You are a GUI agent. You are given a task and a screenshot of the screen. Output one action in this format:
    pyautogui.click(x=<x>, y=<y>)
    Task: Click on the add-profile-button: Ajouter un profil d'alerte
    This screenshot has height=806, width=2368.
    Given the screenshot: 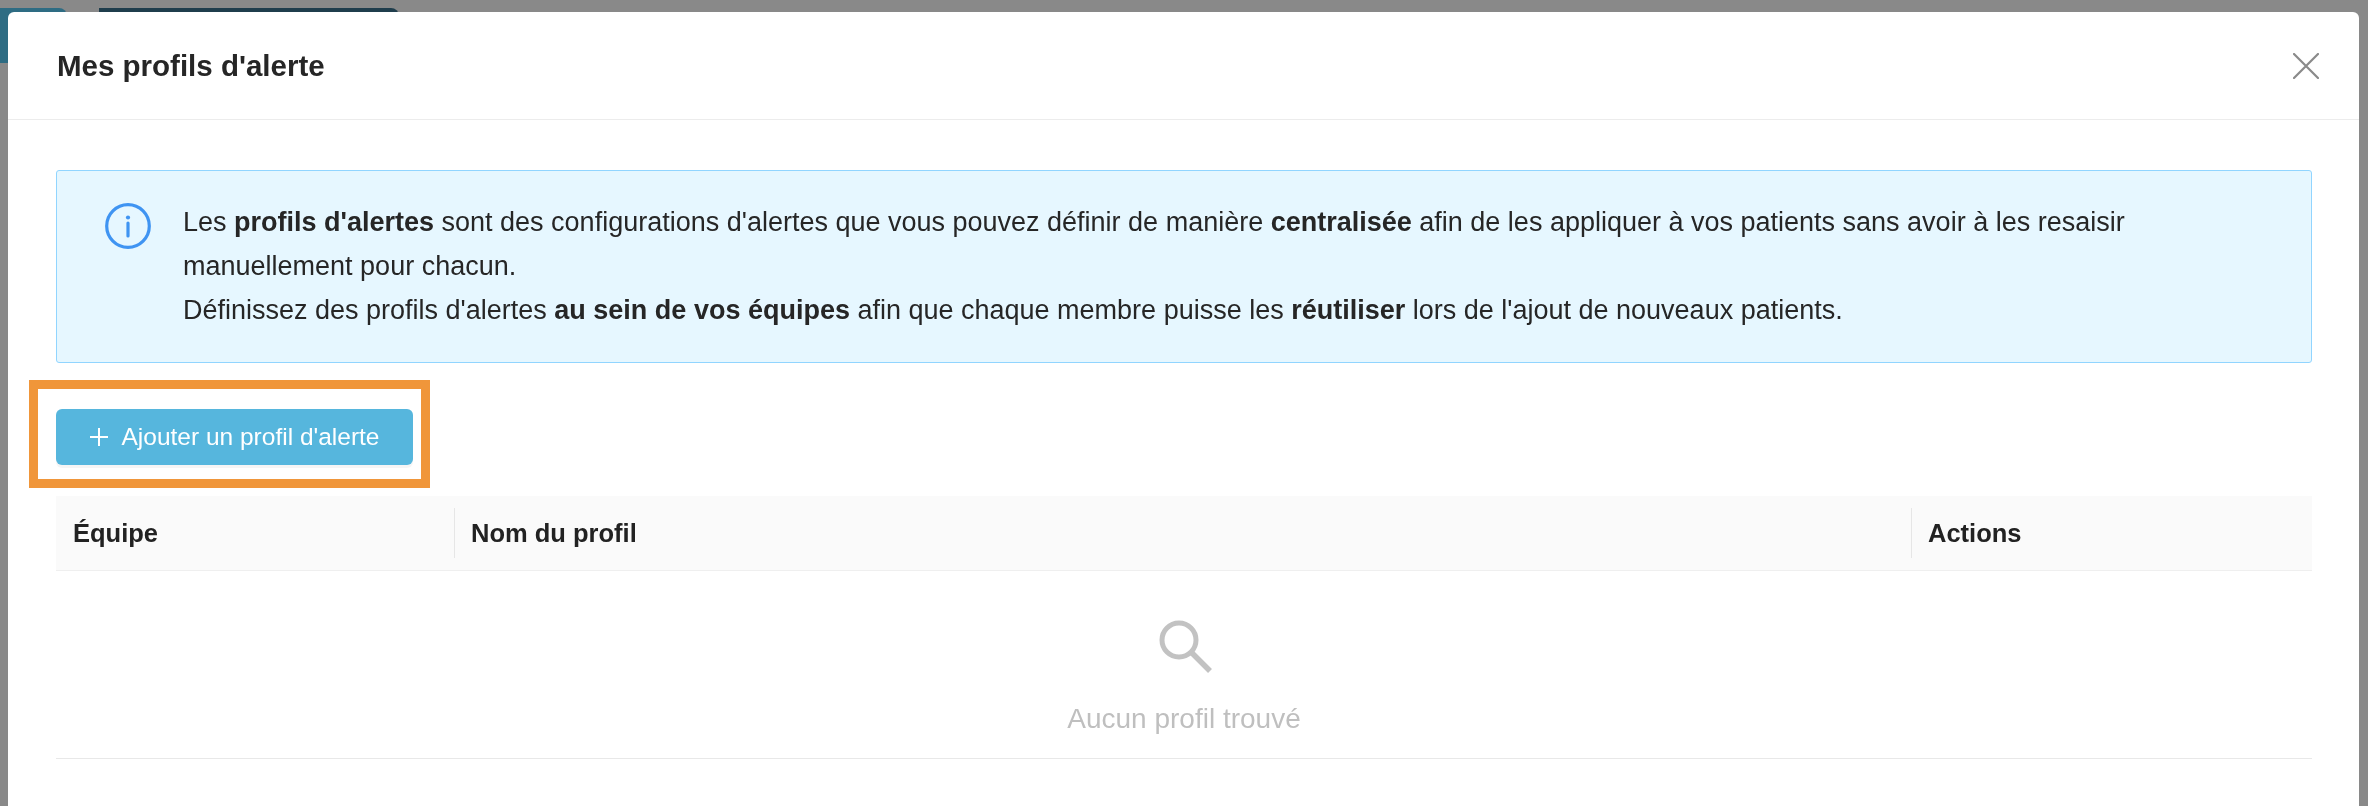 What is the action you would take?
    pyautogui.click(x=234, y=437)
    